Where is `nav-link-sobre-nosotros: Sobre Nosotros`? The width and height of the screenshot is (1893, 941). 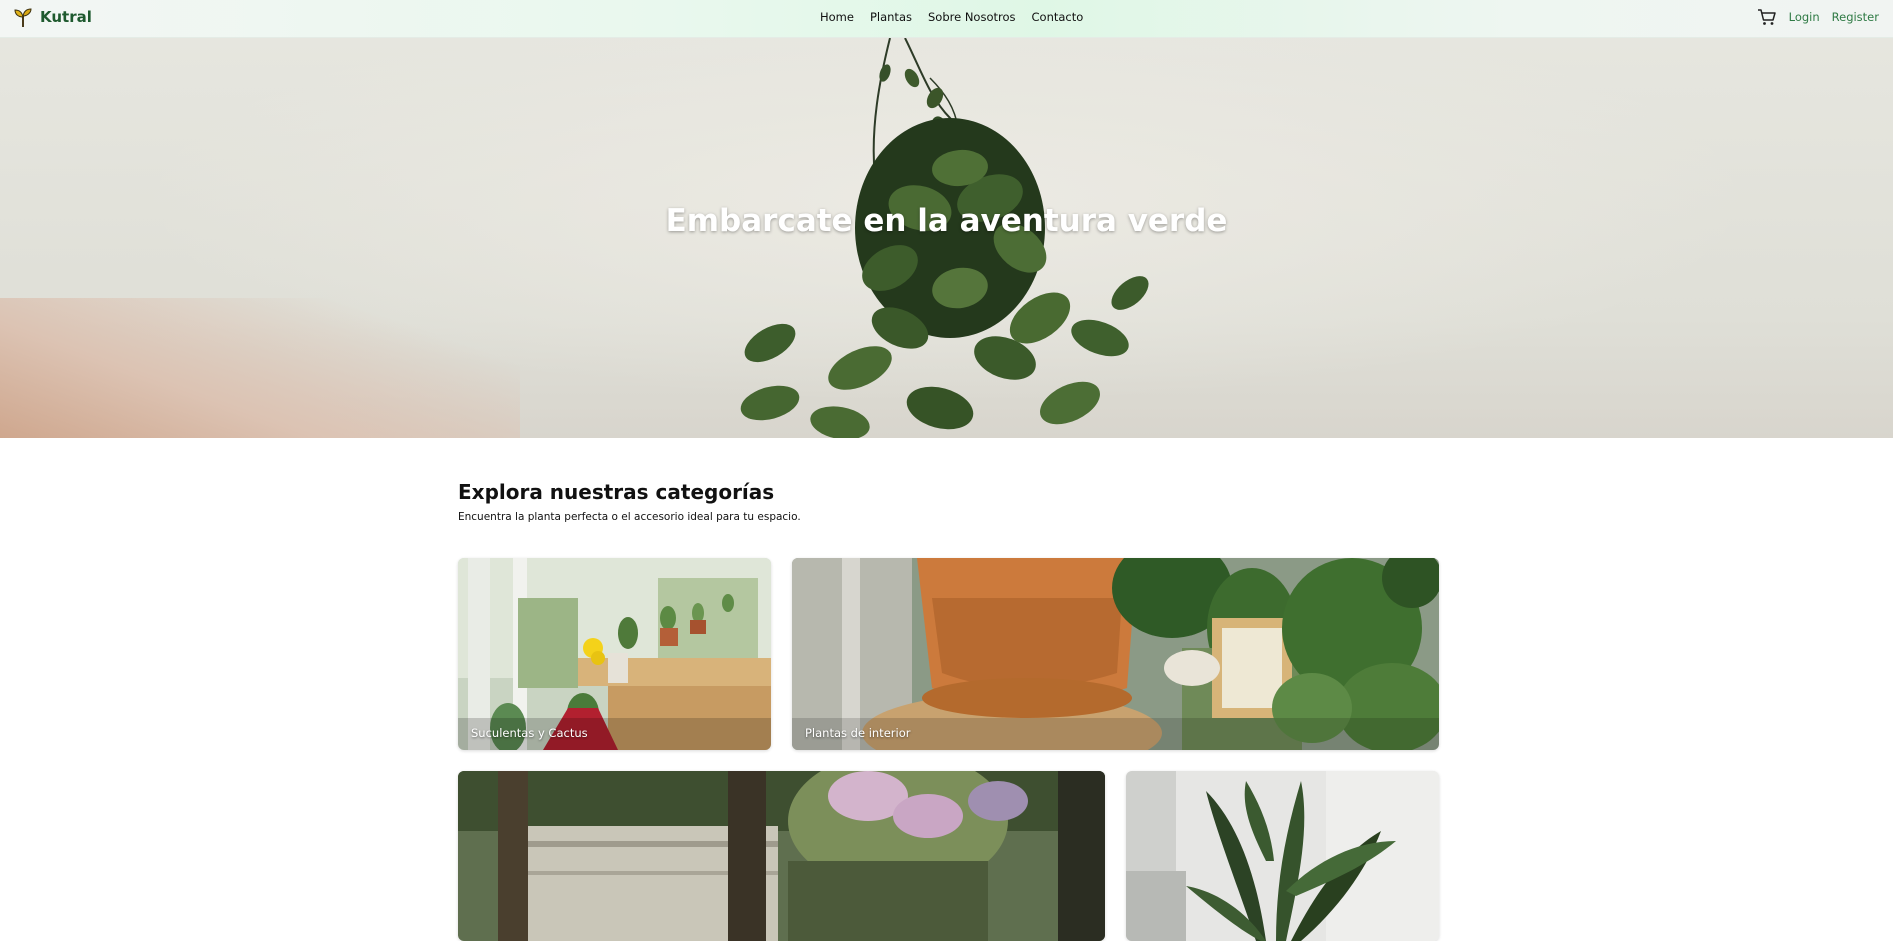
nav-link-sobre-nosotros: Sobre Nosotros is located at coordinates (972, 17).